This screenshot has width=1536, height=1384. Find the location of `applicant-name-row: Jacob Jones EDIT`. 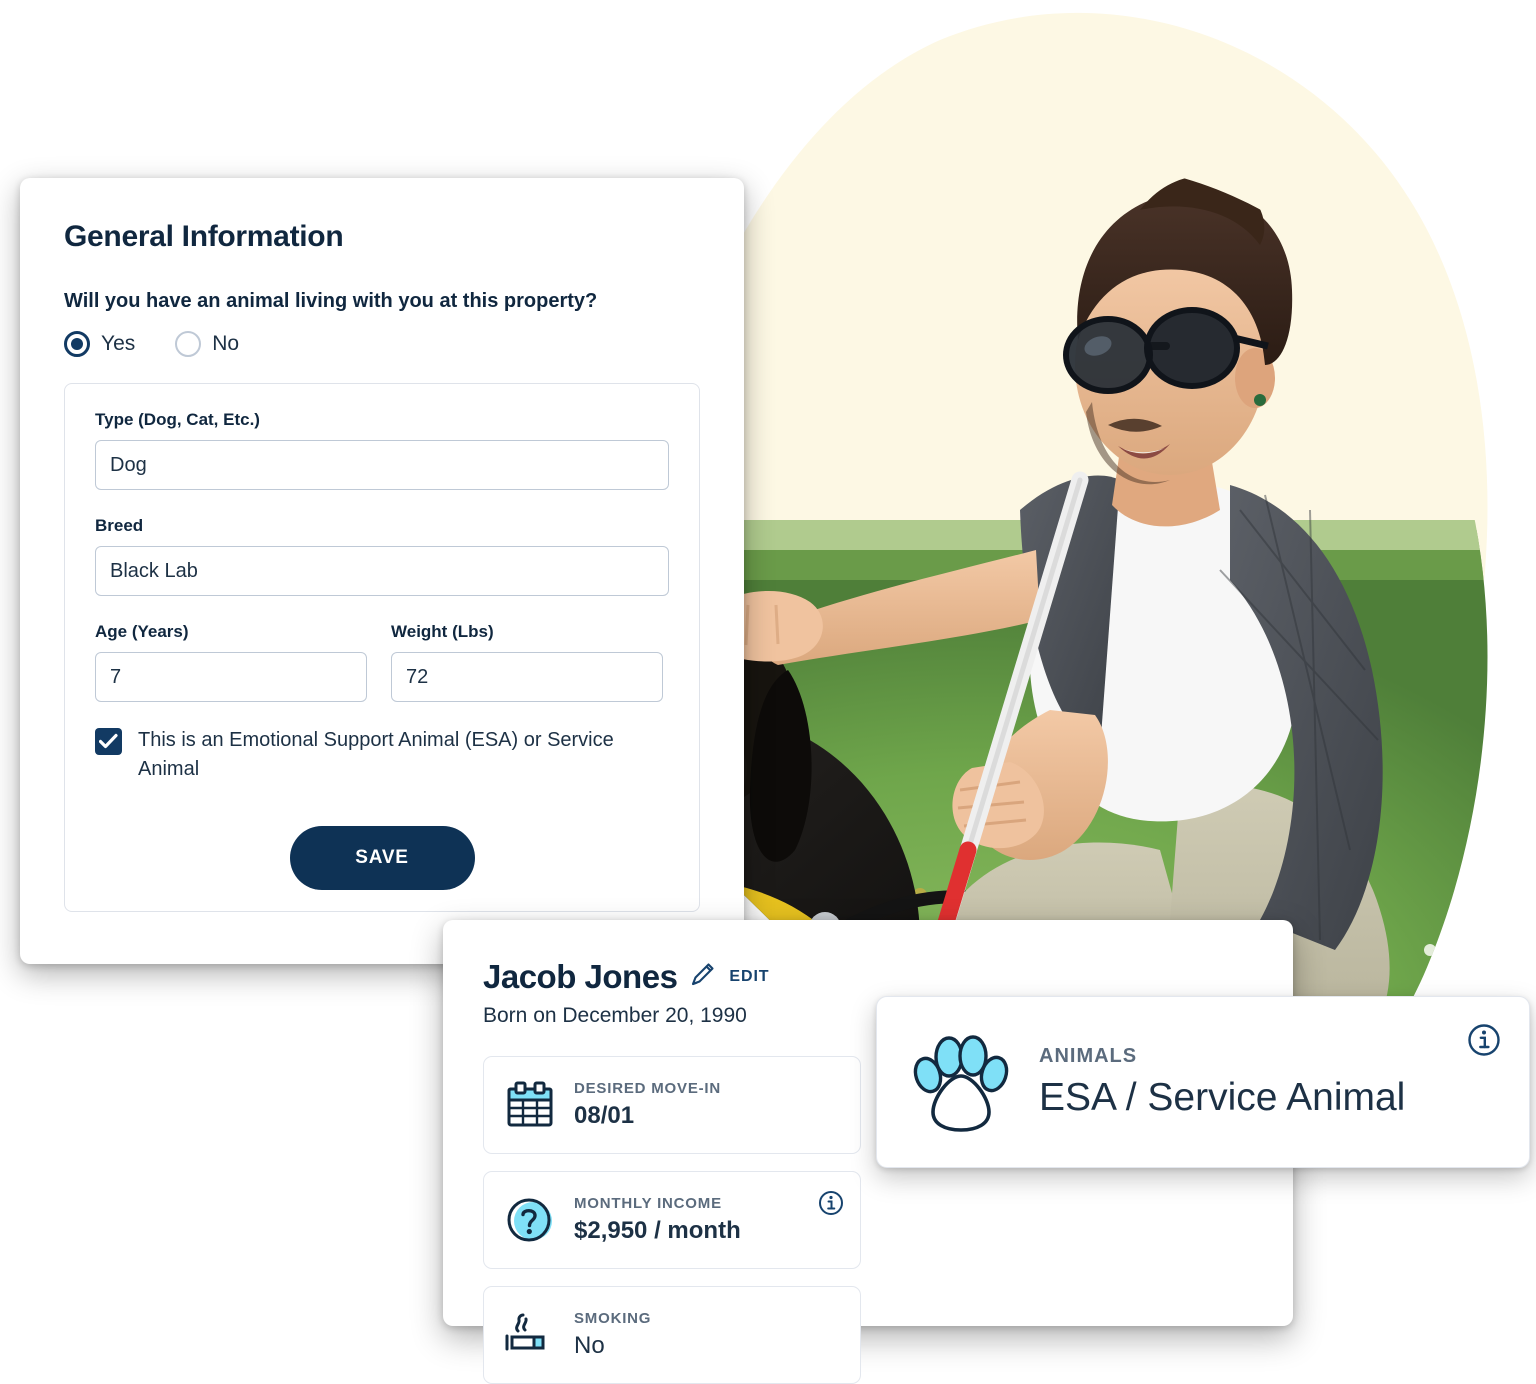

applicant-name-row: Jacob Jones EDIT is located at coordinates (868, 977).